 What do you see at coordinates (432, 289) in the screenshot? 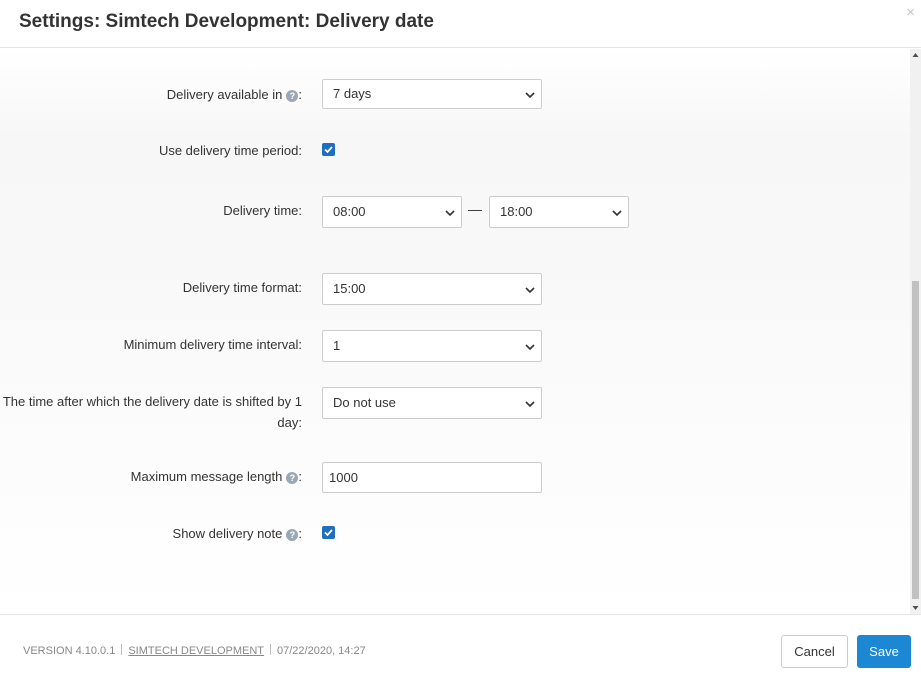
I see `delivery-time-format-select: 15:00` at bounding box center [432, 289].